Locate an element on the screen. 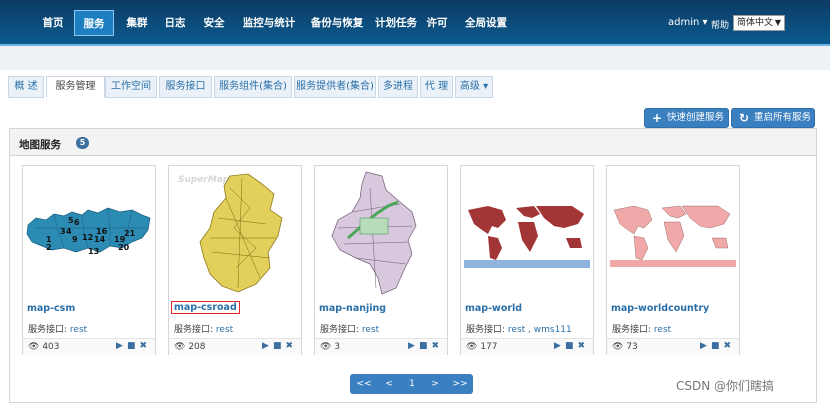 The height and width of the screenshot is (403, 830). service-card-map-csroad: SuperMap map-csroad 服务接口: rest 👁 208 ▶■✖ is located at coordinates (235, 260).